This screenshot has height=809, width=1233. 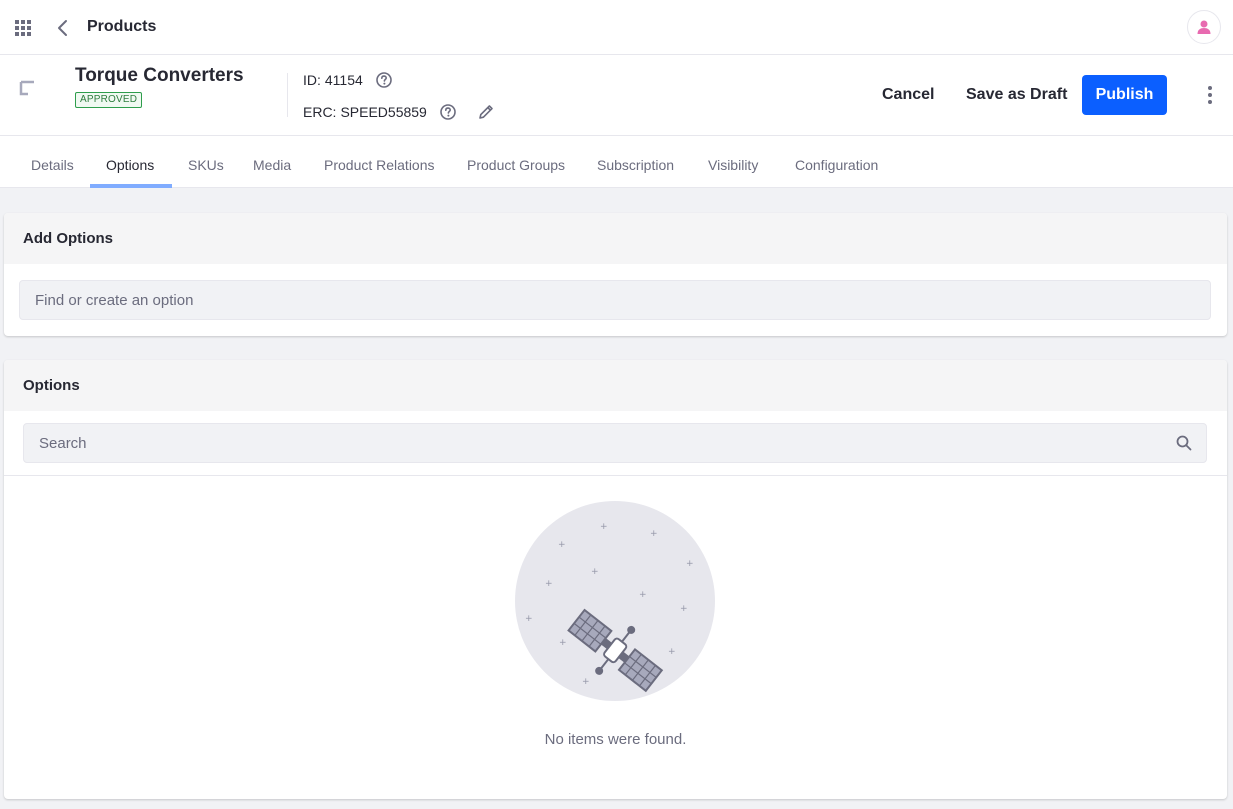 I want to click on chevron-left-icon, so click(x=63, y=28).